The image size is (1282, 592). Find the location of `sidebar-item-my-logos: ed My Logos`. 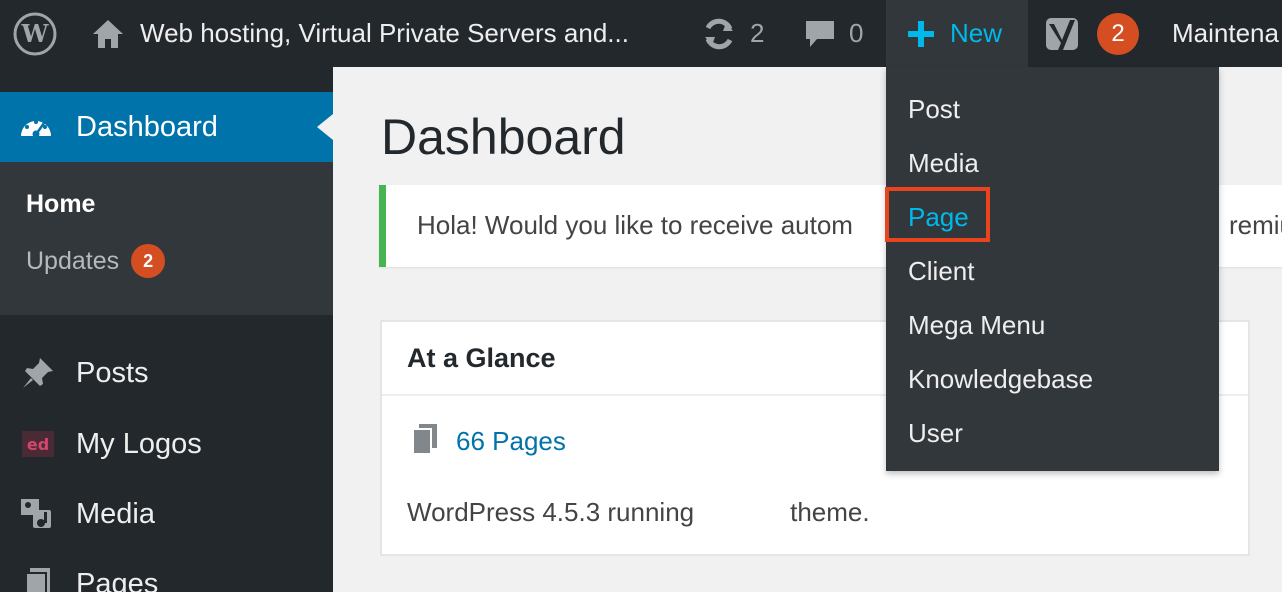

sidebar-item-my-logos: ed My Logos is located at coordinates (166, 444).